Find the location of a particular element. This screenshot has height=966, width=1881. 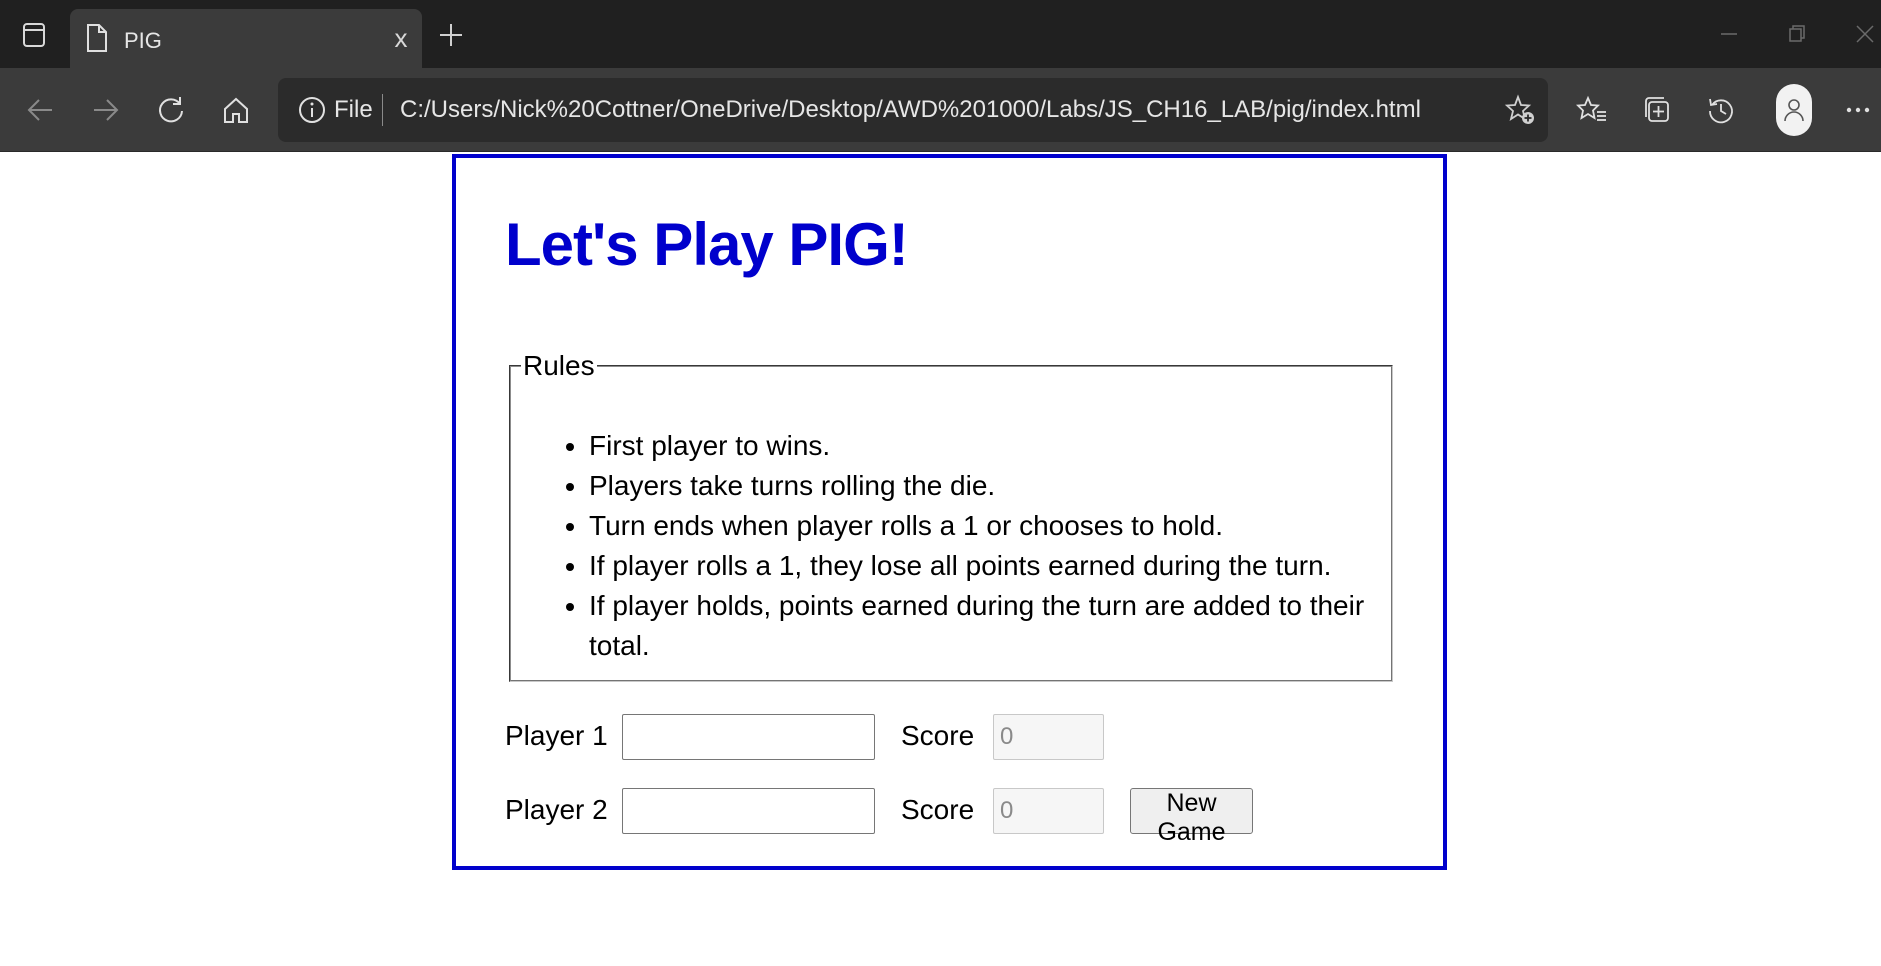

home-button is located at coordinates (236, 110).